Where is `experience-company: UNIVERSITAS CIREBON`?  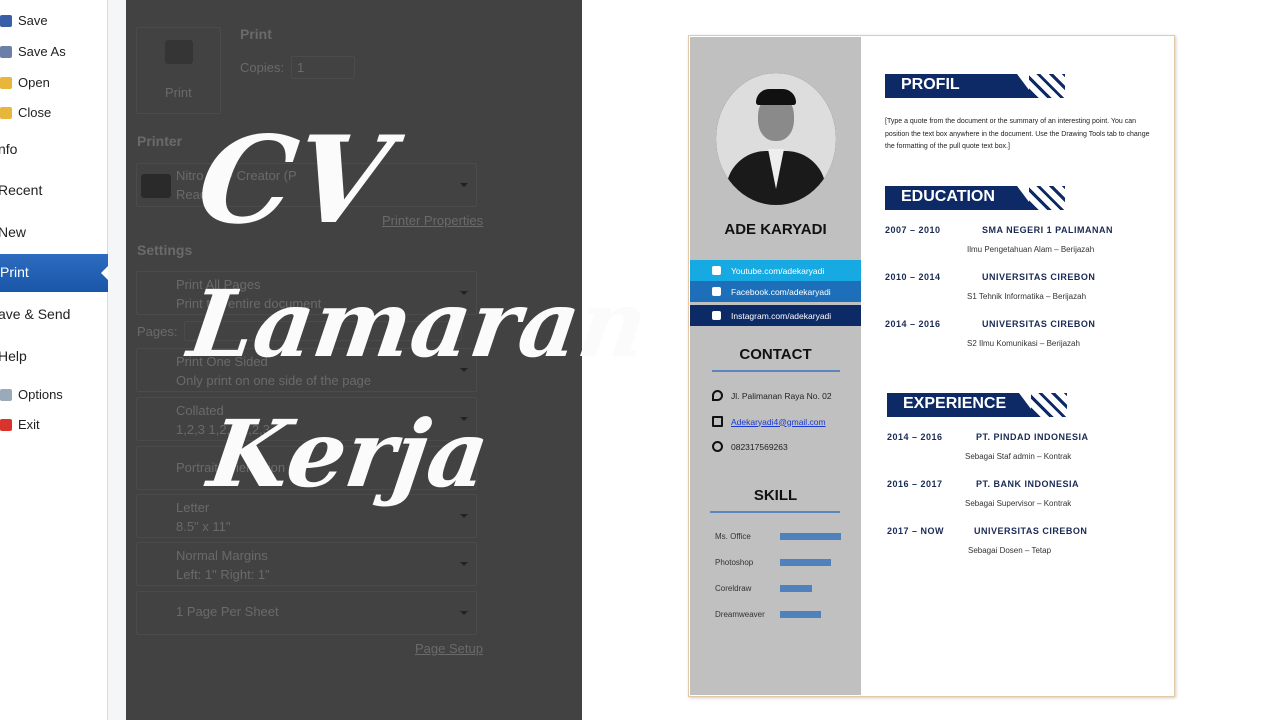
experience-company: UNIVERSITAS CIREBON is located at coordinates (1031, 531).